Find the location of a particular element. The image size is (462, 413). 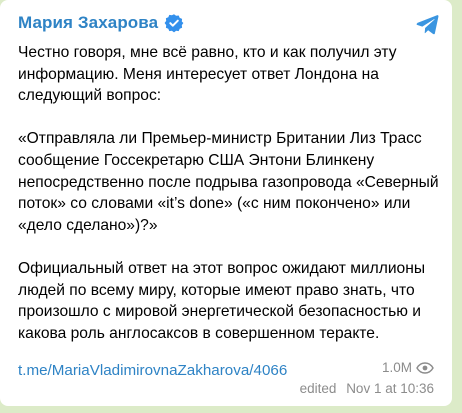

view-count: 1.0M is located at coordinates (408, 367).